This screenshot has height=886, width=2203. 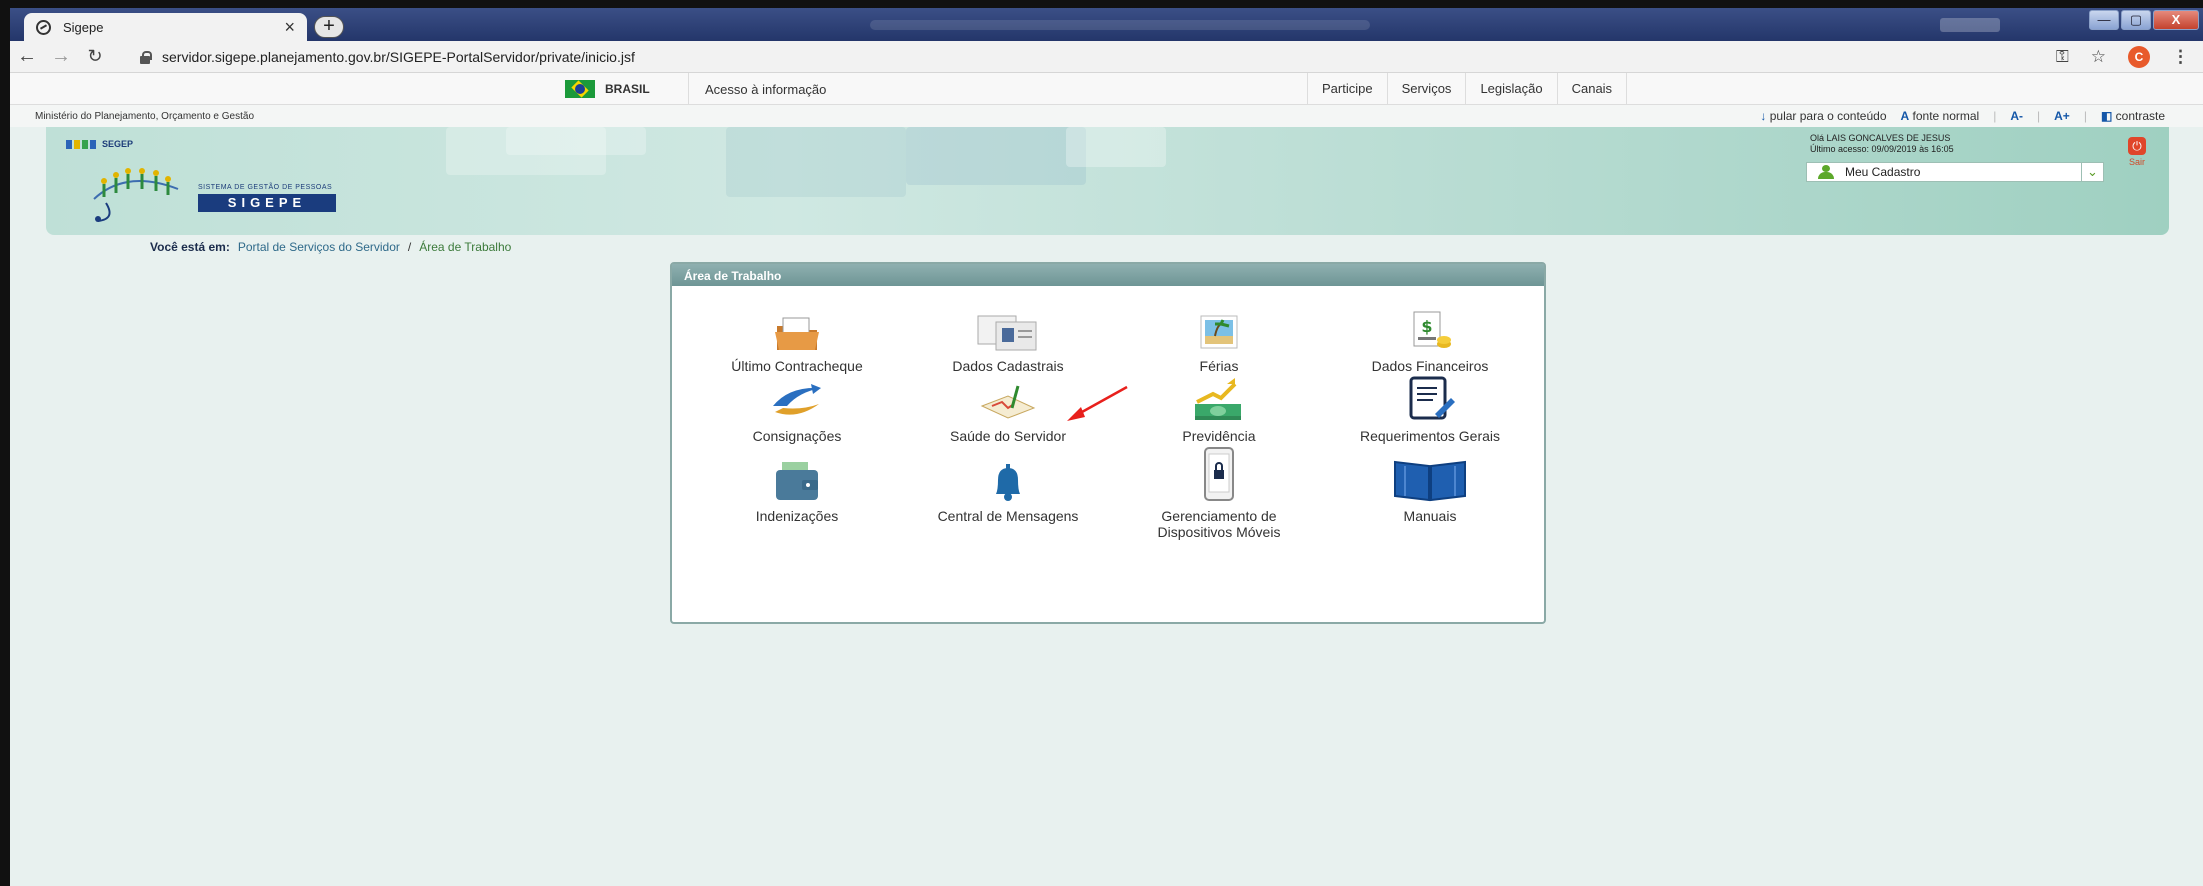 I want to click on service-label: Saúde do Servidor, so click(x=1008, y=436).